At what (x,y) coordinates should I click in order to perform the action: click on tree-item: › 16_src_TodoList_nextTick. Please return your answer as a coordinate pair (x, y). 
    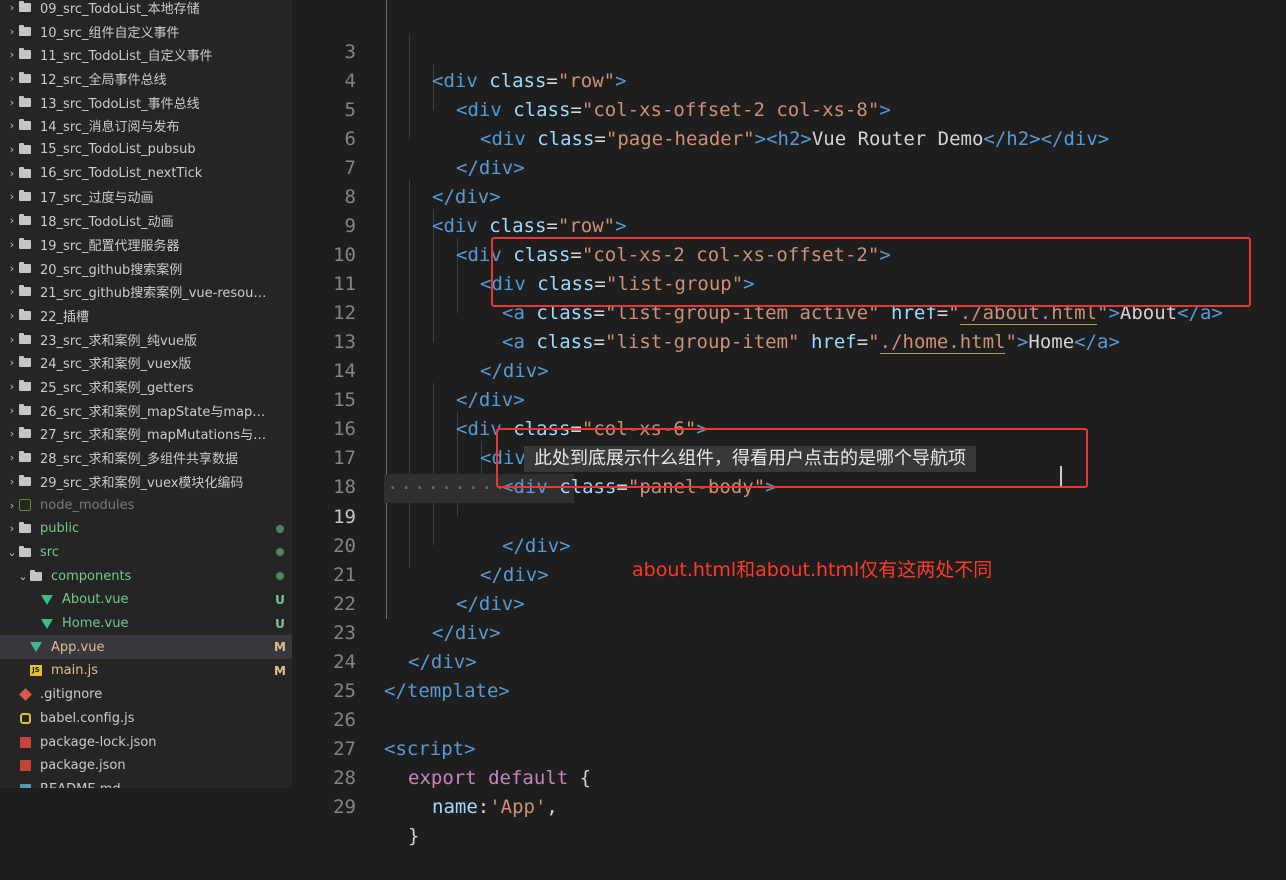
    Looking at the image, I should click on (146, 173).